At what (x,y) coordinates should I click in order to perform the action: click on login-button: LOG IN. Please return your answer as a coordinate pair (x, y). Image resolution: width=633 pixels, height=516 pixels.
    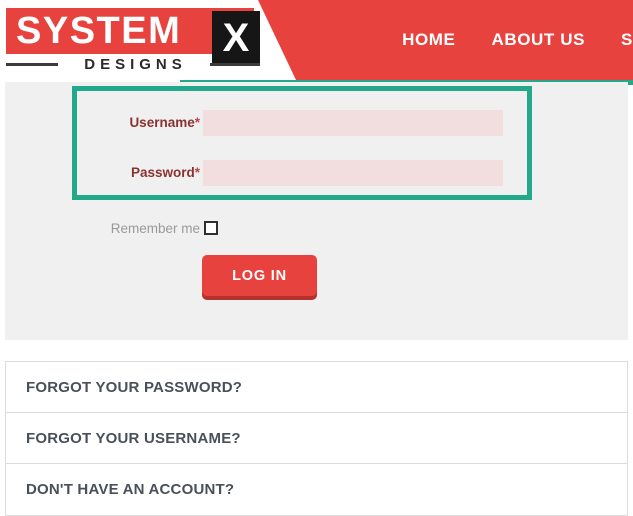
    Looking at the image, I should click on (259, 275).